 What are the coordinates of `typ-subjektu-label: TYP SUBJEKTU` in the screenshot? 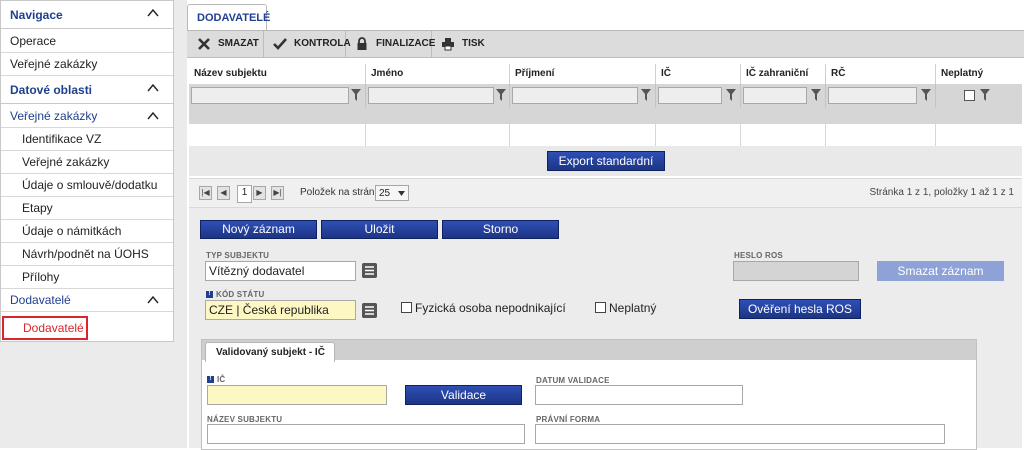 It's located at (238, 255).